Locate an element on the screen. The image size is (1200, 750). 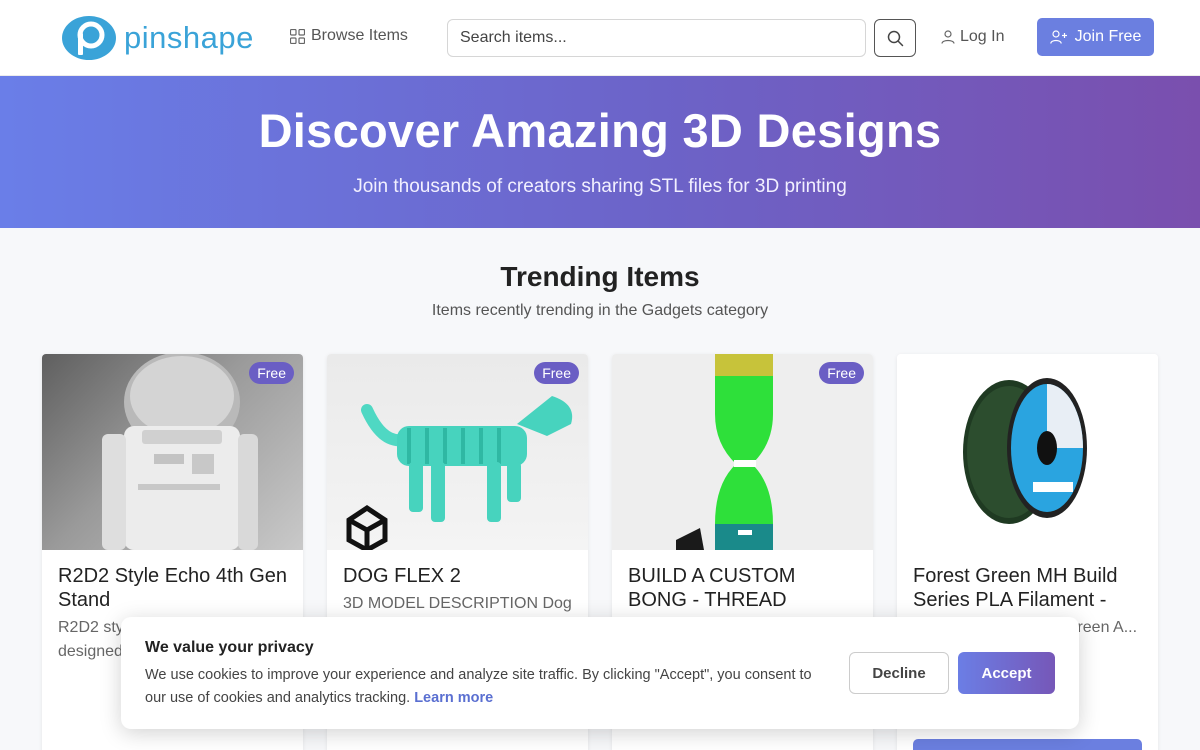
login-link: Log In is located at coordinates (972, 37).